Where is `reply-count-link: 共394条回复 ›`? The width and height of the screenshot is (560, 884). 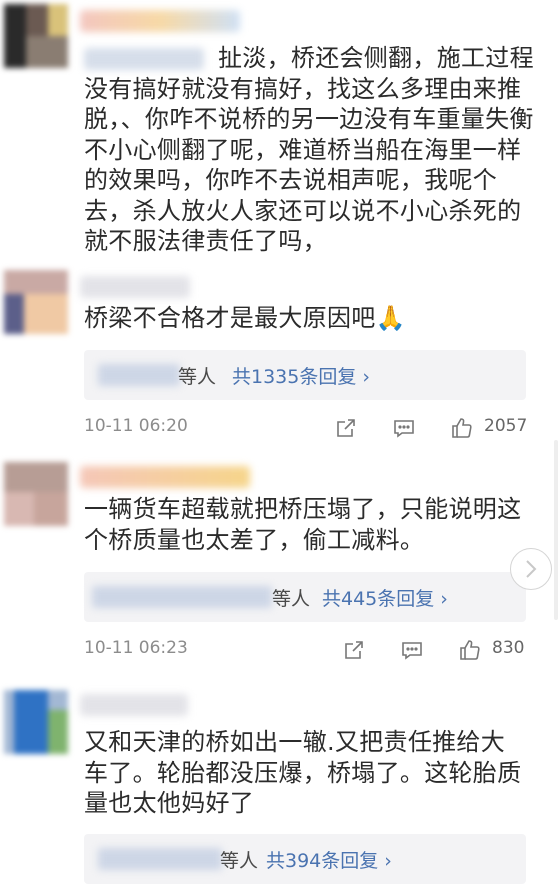 reply-count-link: 共394条回复 › is located at coordinates (329, 859).